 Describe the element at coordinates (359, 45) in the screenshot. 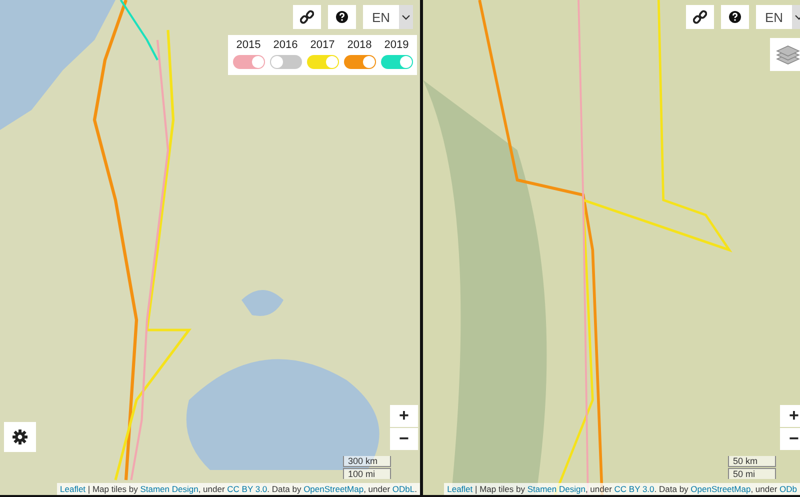

I see `year-label: 2018` at that location.